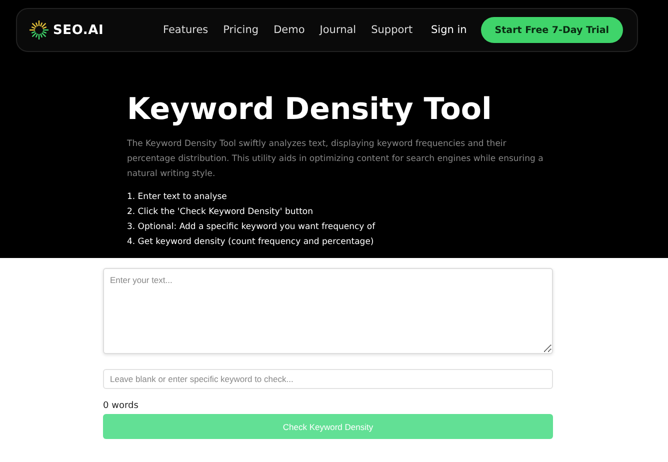  Describe the element at coordinates (251, 242) in the screenshot. I see `step-text: 4. Get keyword density (count frequency and percentage)` at that location.